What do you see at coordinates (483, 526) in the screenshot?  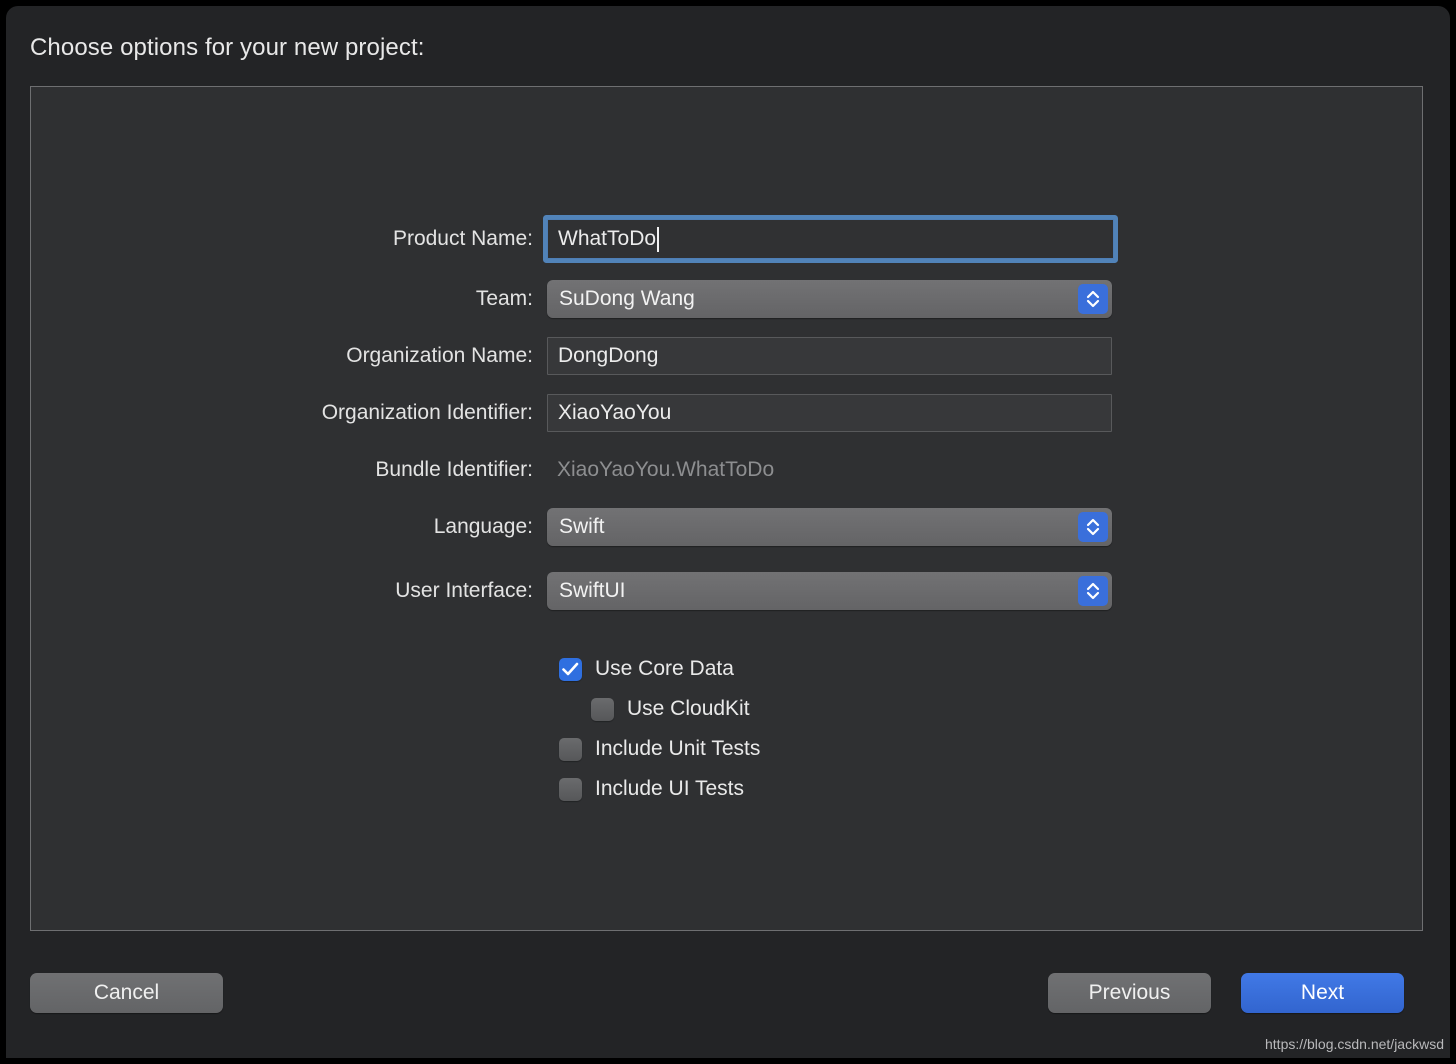 I see `language-label: Language:` at bounding box center [483, 526].